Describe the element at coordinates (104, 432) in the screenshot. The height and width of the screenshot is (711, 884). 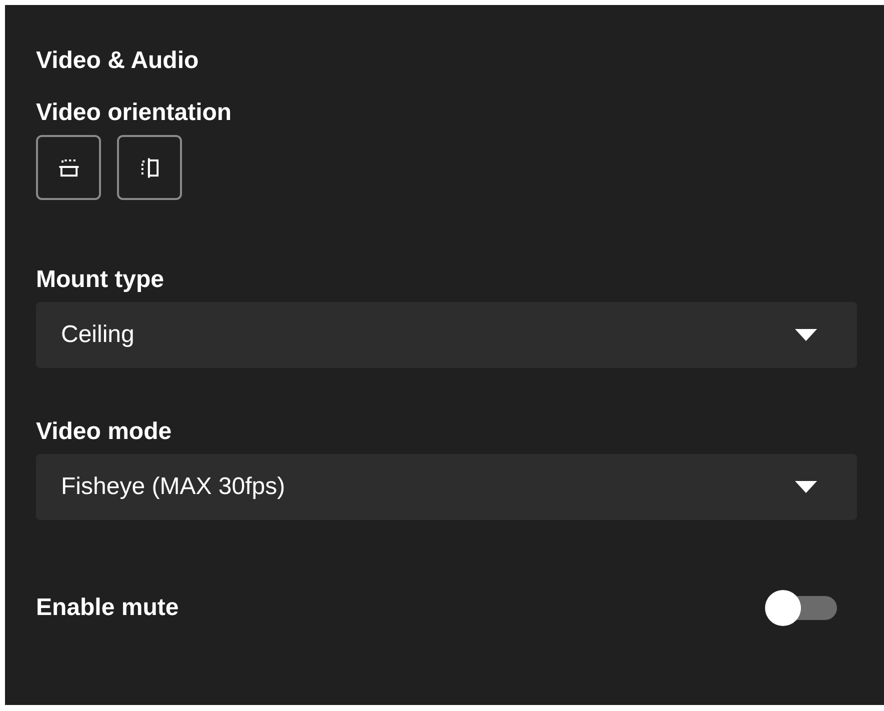
I see `field-label: Video mode` at that location.